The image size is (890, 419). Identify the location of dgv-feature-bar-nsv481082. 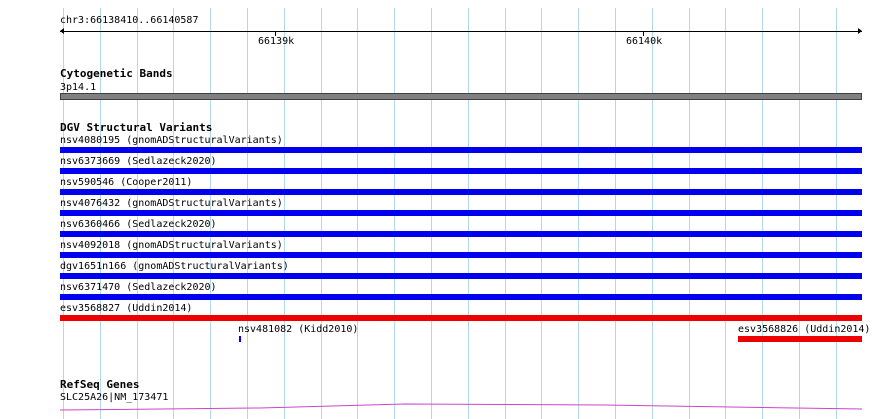
(240, 339).